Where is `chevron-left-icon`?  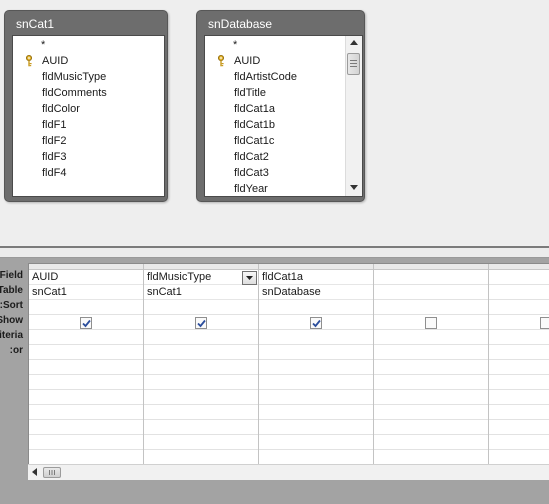
chevron-left-icon is located at coordinates (34, 472).